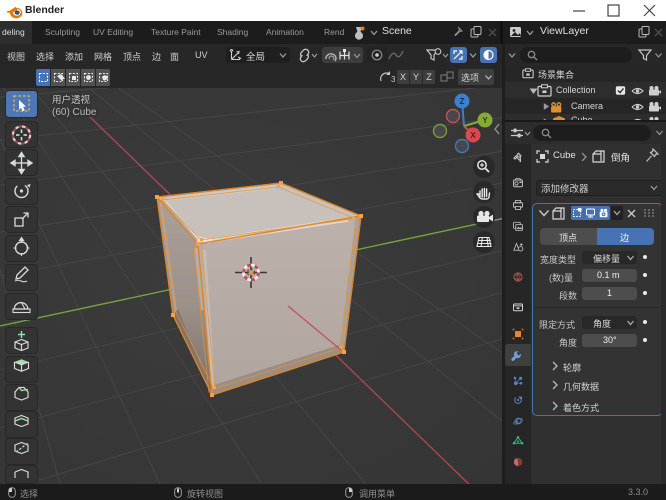 Image resolution: width=666 pixels, height=500 pixels. What do you see at coordinates (462, 101) in the screenshot?
I see `svg-text: Z` at bounding box center [462, 101].